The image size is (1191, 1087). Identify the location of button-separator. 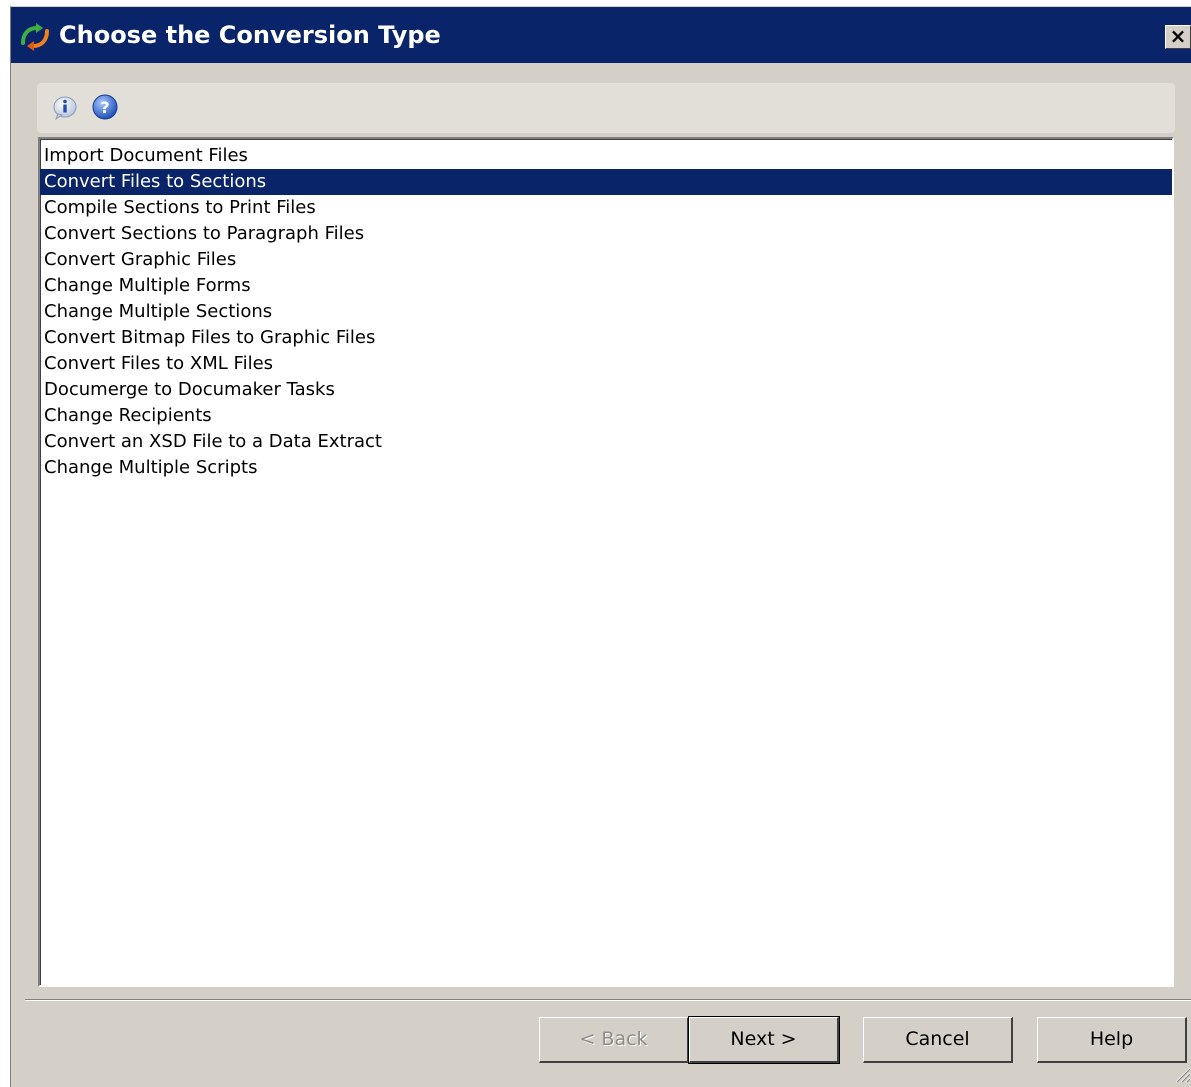
(608, 1000).